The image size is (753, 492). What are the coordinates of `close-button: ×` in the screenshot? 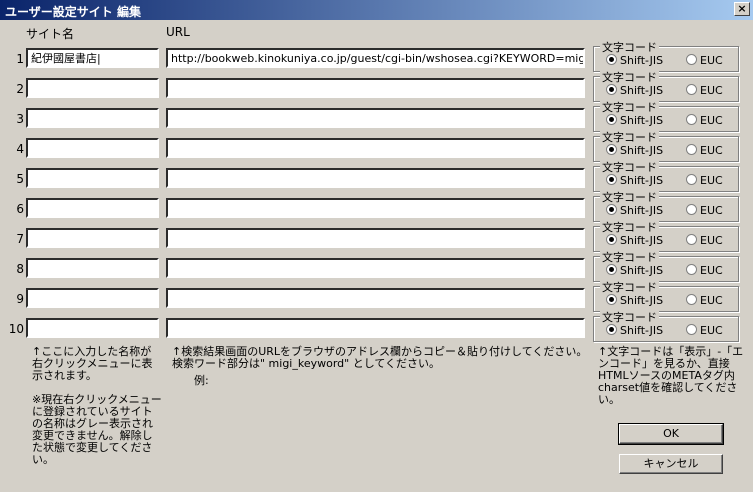 It's located at (742, 9).